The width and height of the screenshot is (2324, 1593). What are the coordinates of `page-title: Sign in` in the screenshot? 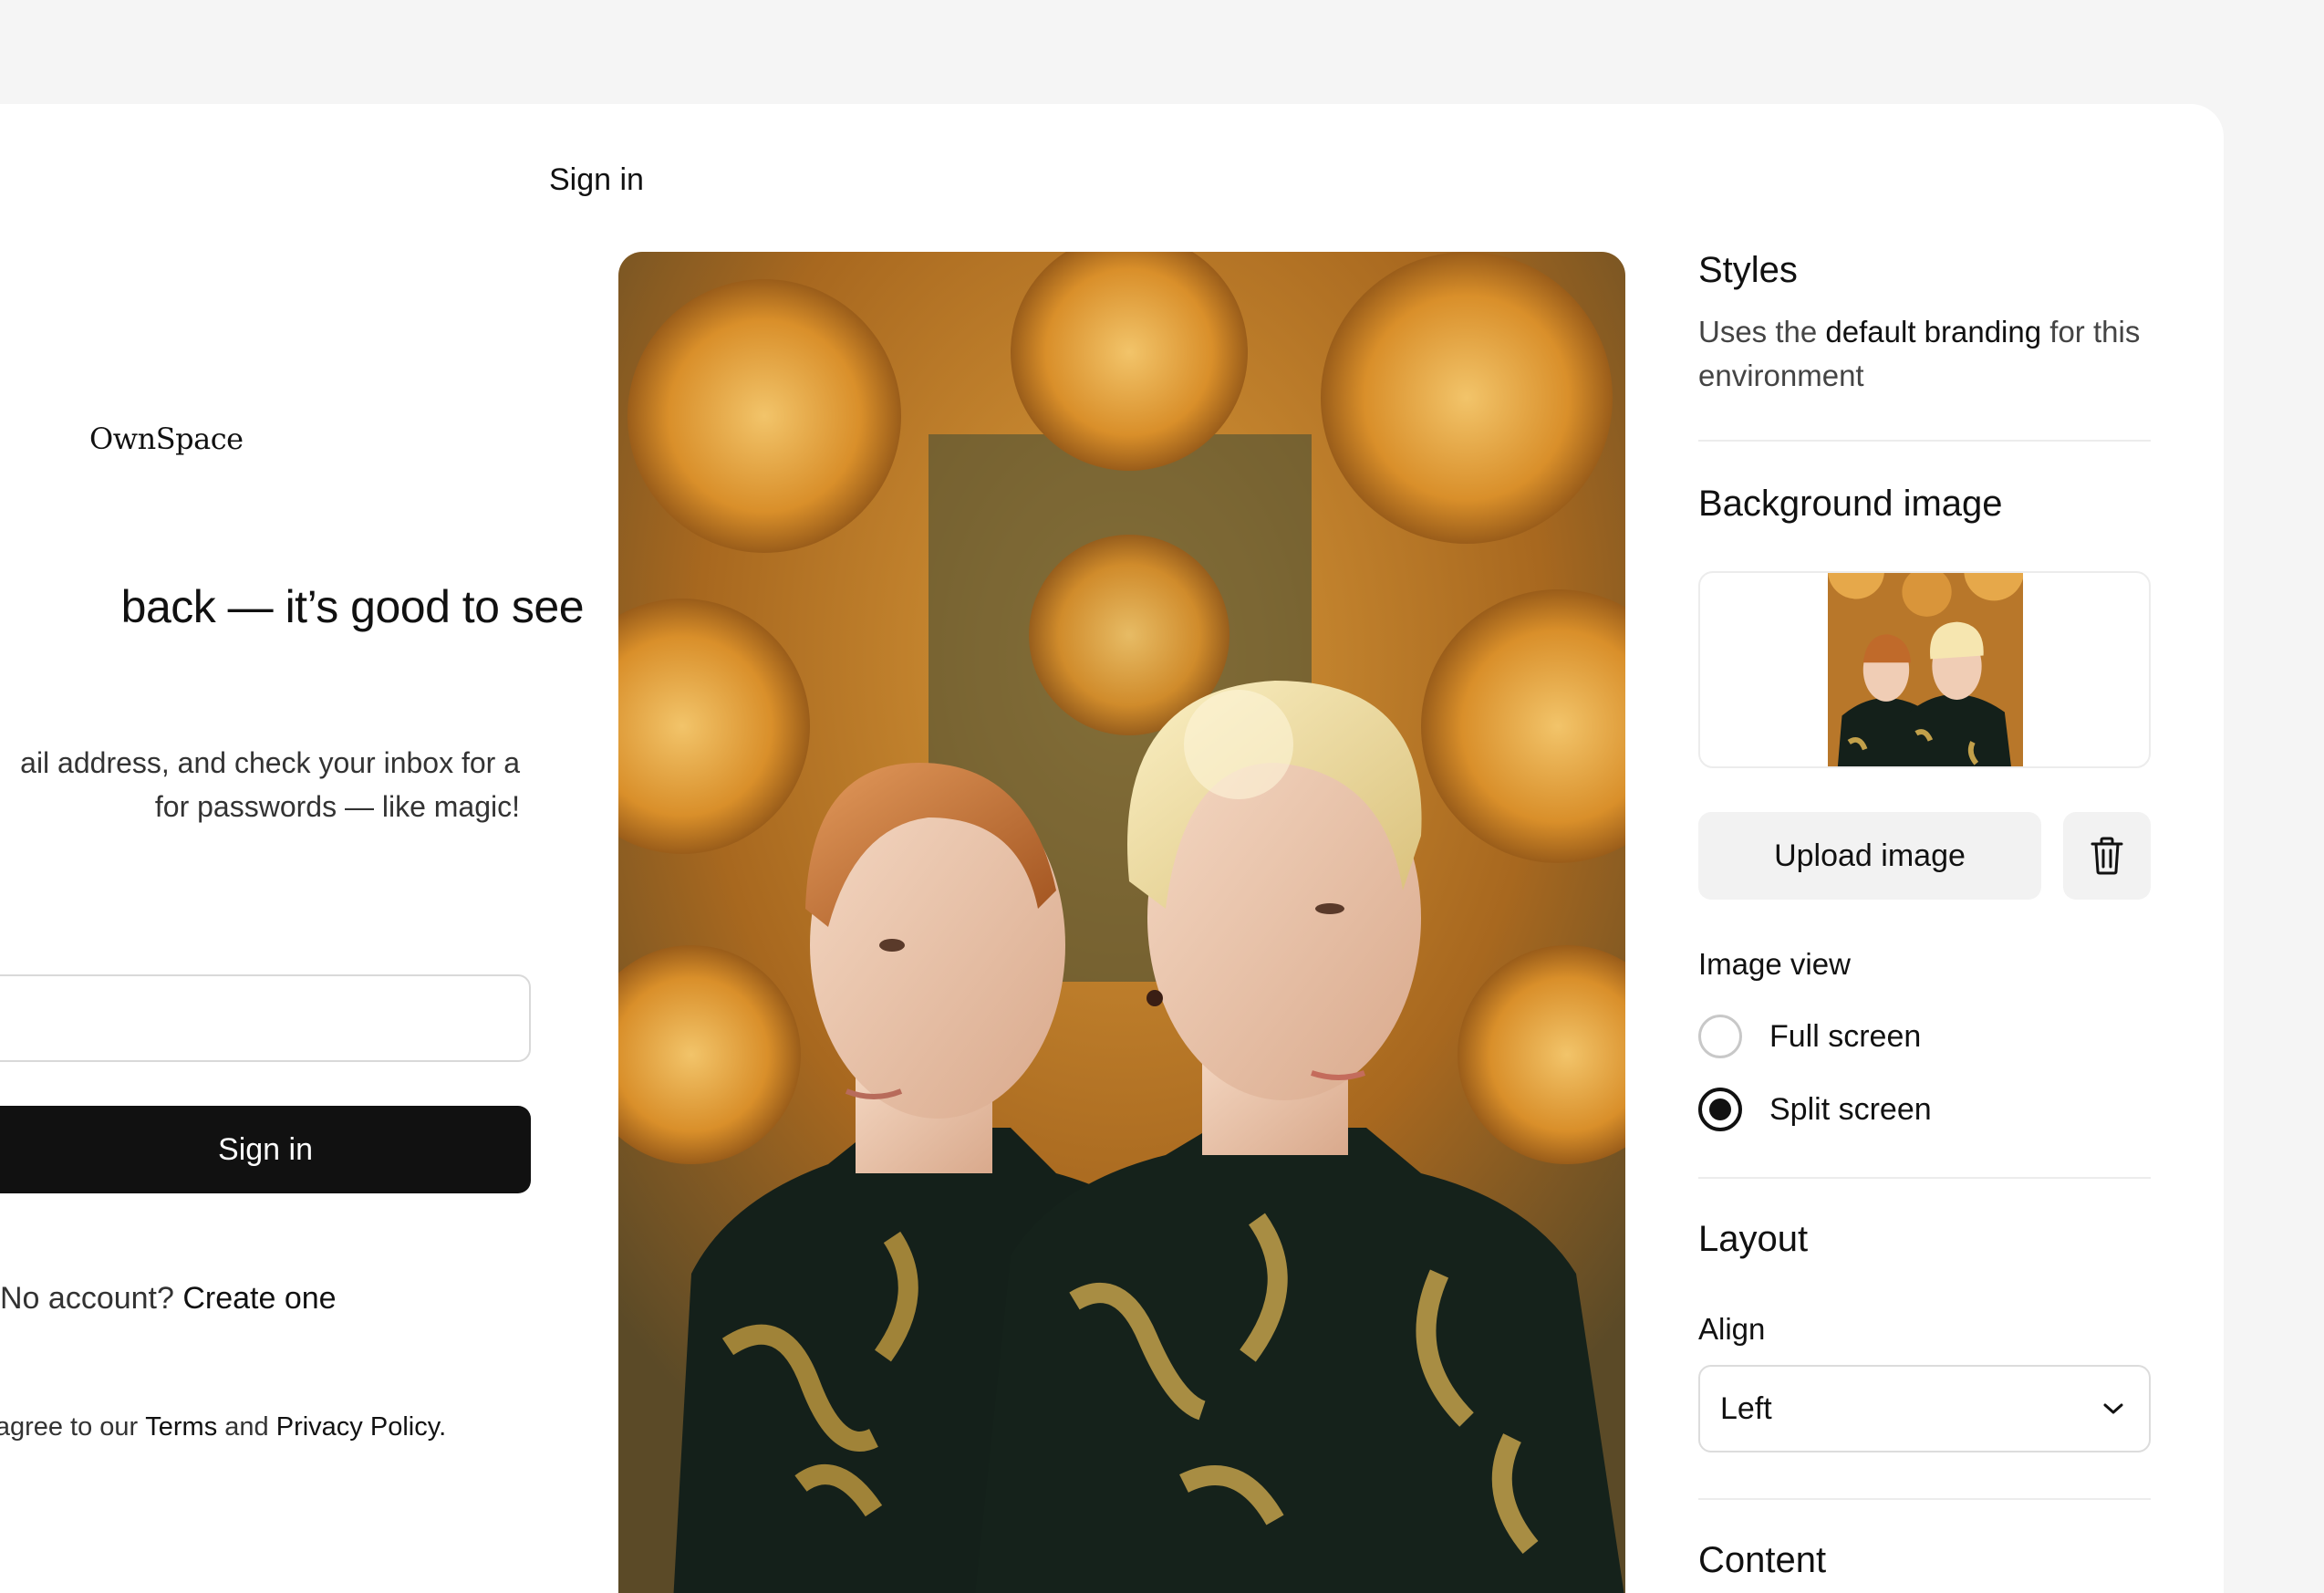 It's located at (596, 179).